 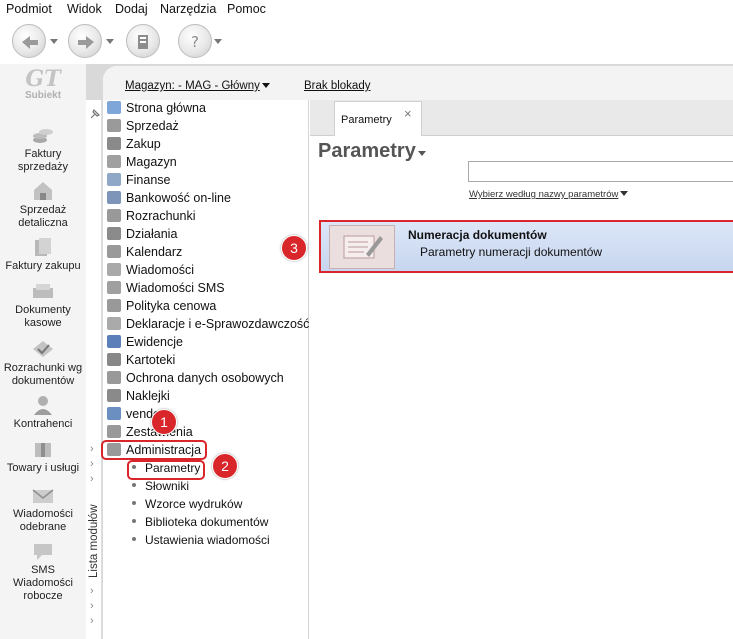 What do you see at coordinates (43, 149) in the screenshot?
I see `appbar-item-faktury-sprzedazy: Faktury sprzedaży` at bounding box center [43, 149].